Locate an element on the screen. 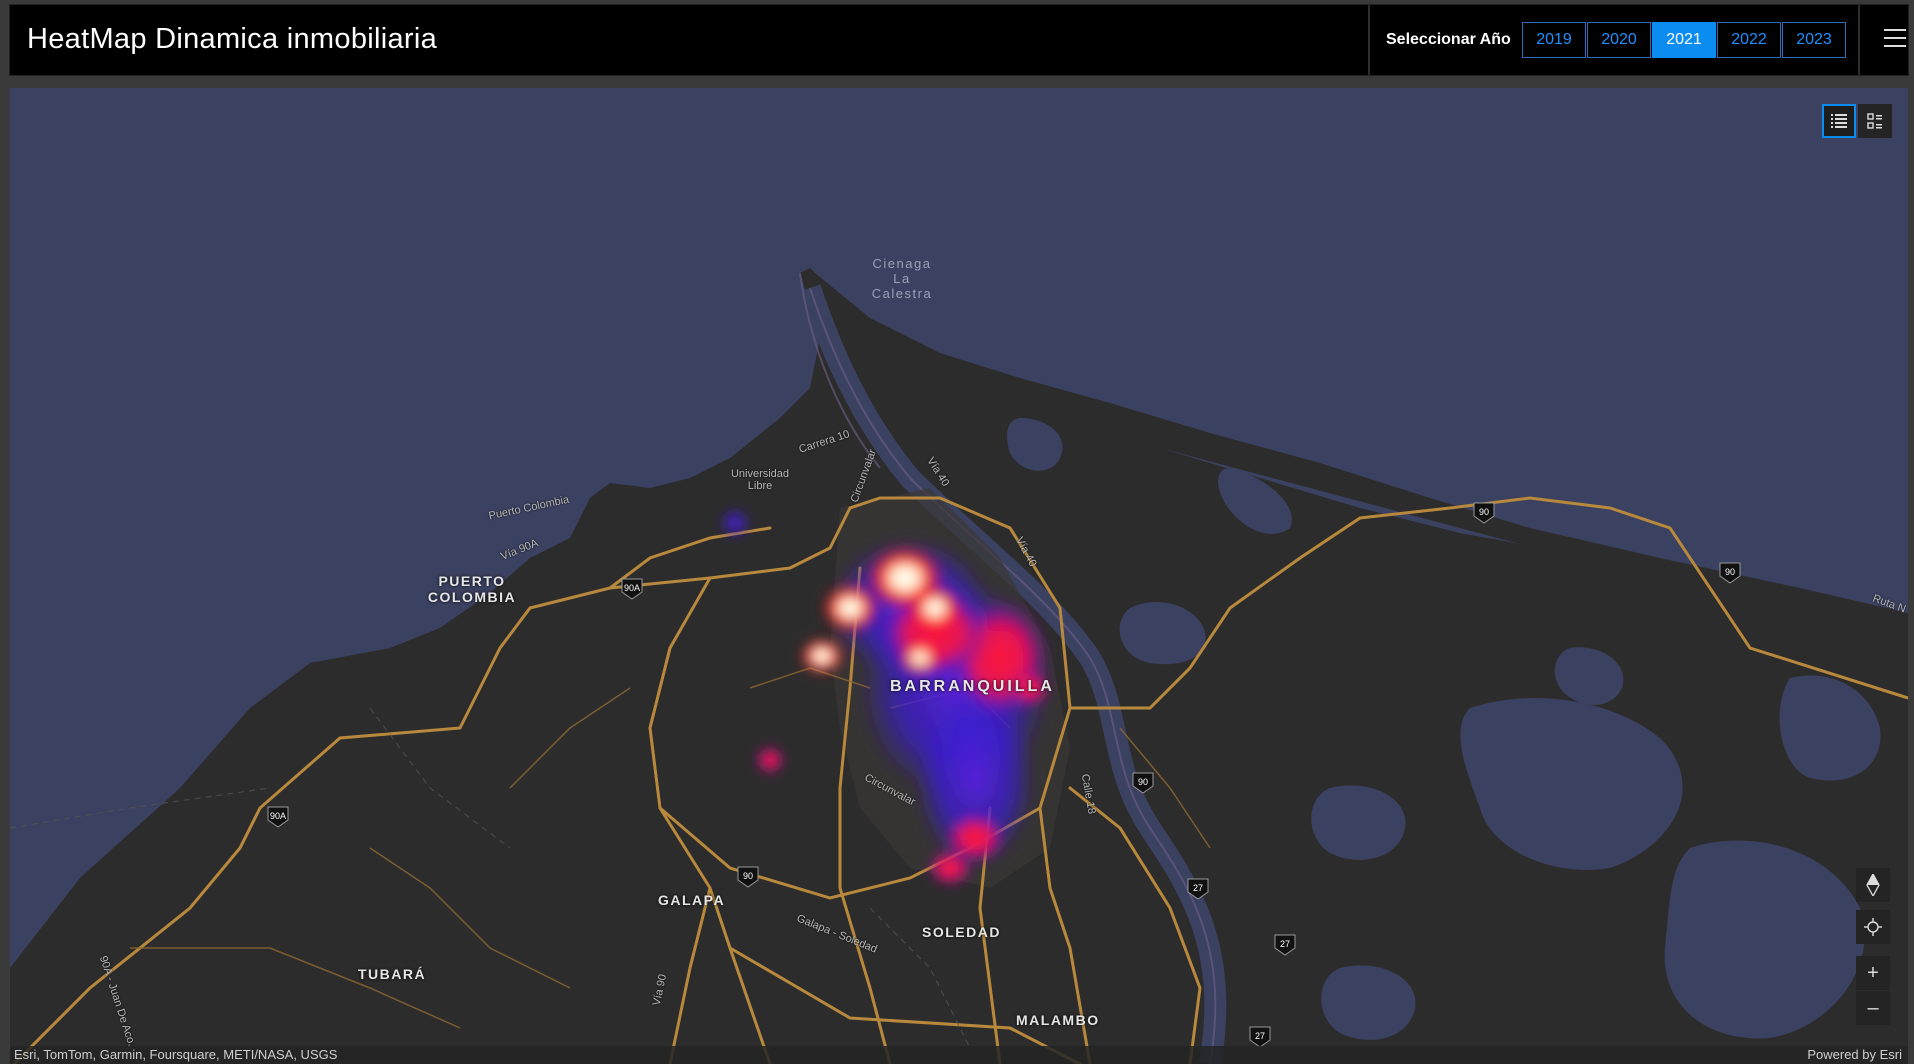  compass-icon is located at coordinates (1873, 885).